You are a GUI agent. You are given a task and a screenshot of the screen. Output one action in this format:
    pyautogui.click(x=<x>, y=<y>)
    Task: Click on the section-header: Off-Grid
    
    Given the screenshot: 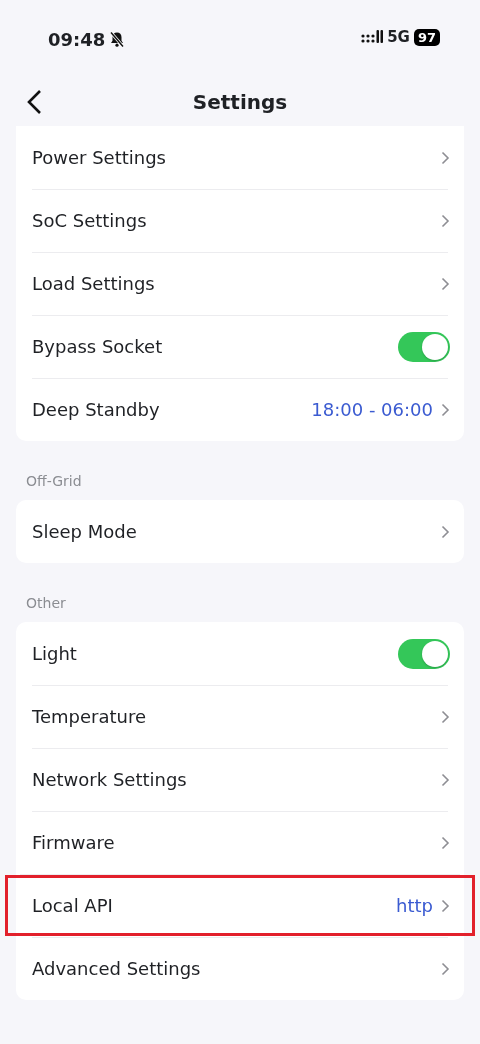 What is the action you would take?
    pyautogui.click(x=54, y=481)
    